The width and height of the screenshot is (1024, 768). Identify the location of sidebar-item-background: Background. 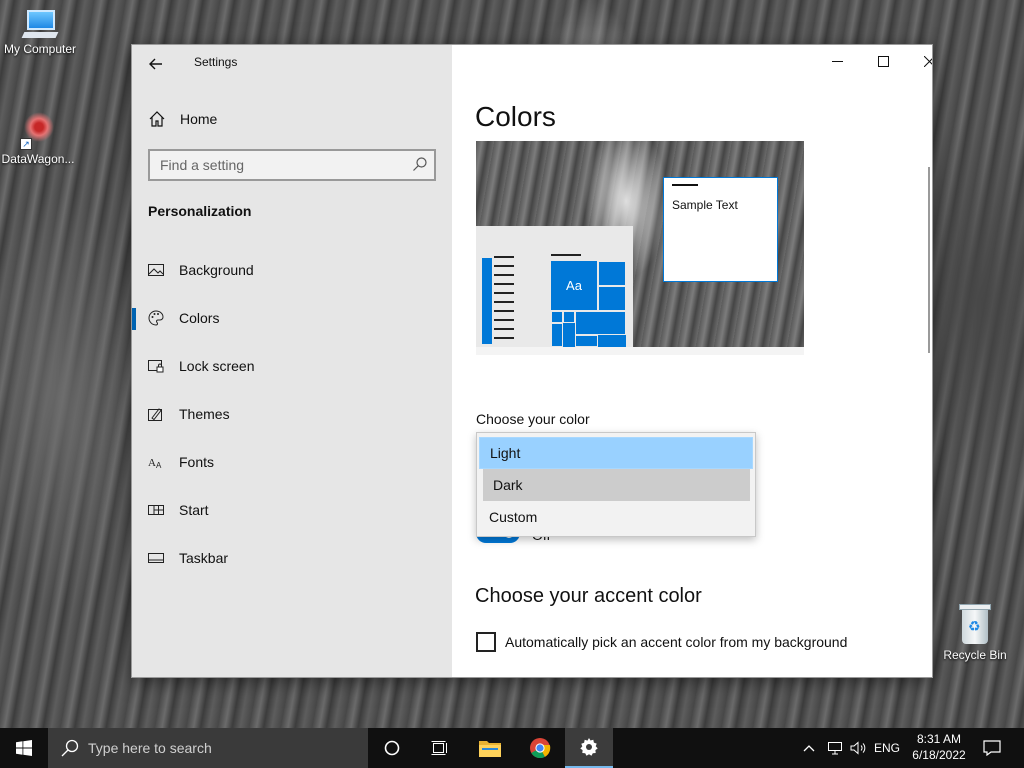
(292, 270).